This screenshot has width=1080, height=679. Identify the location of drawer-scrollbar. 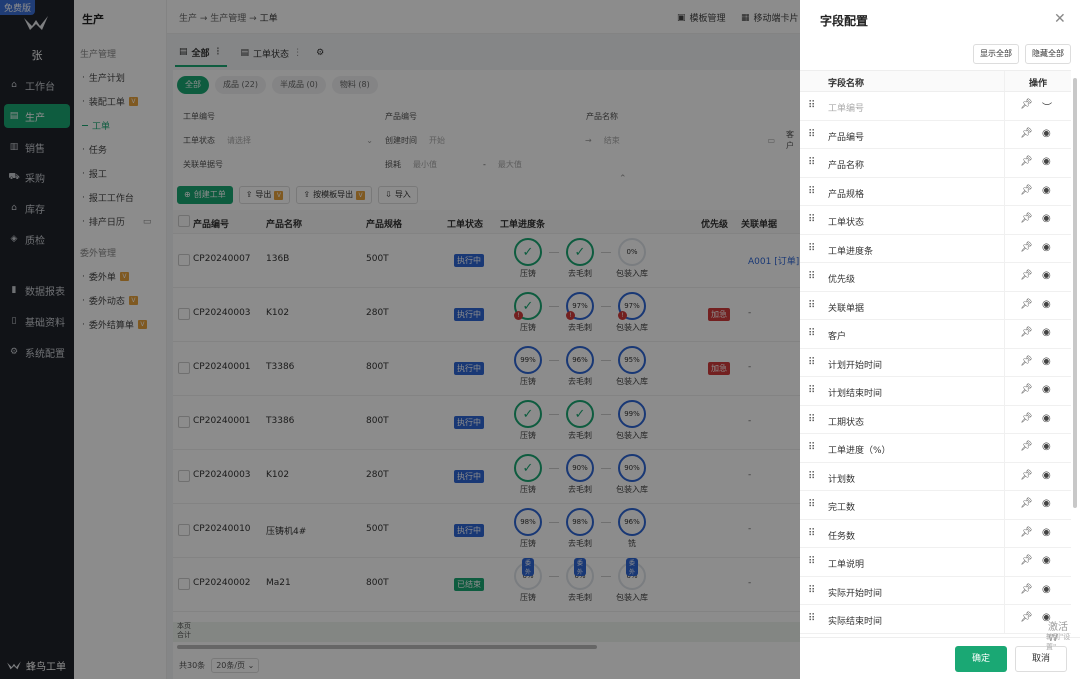
(1075, 293).